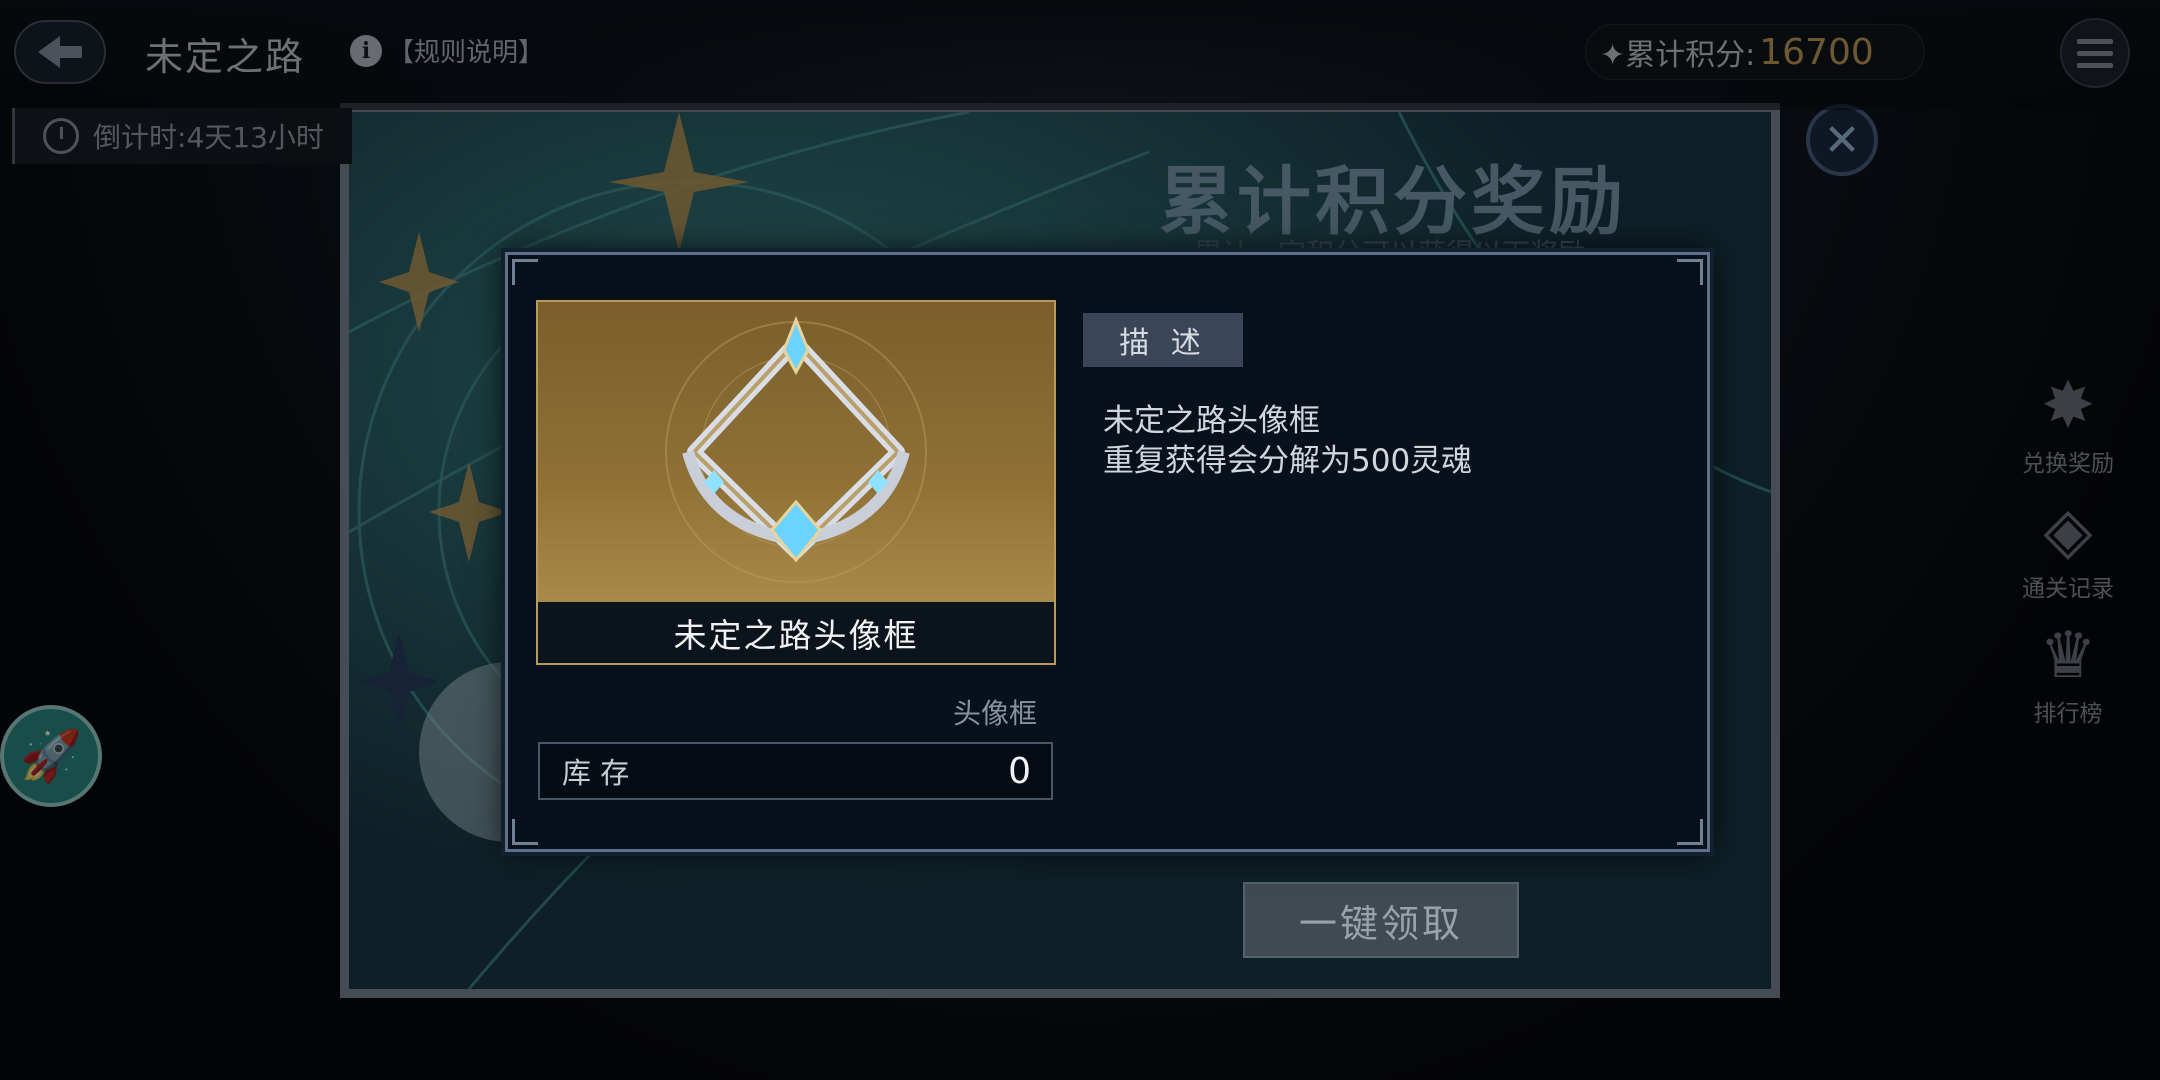  I want to click on item-card: 未定之路头像框, so click(796, 482).